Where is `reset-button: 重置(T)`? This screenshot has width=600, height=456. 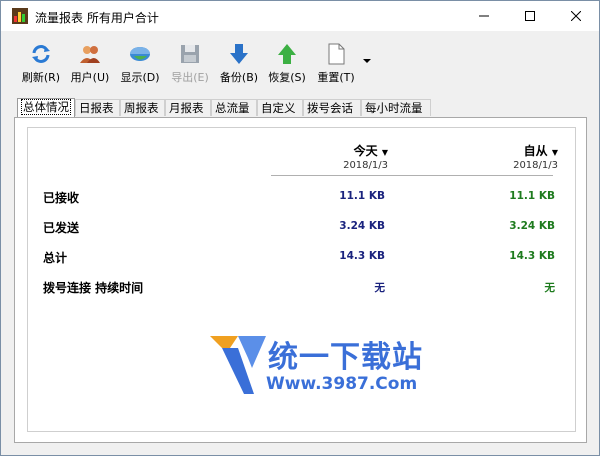
reset-button: 重置(T) is located at coordinates (336, 66).